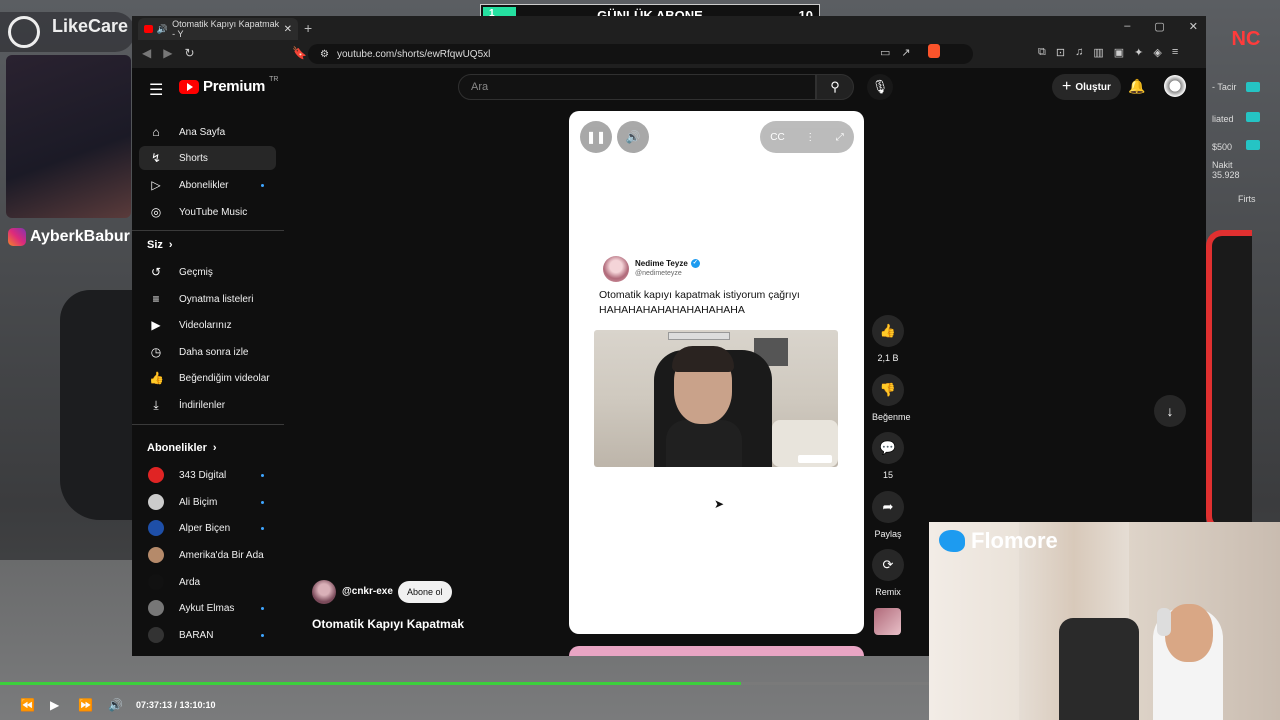  Describe the element at coordinates (1067, 86) in the screenshot. I see `plus-icon: +` at that location.